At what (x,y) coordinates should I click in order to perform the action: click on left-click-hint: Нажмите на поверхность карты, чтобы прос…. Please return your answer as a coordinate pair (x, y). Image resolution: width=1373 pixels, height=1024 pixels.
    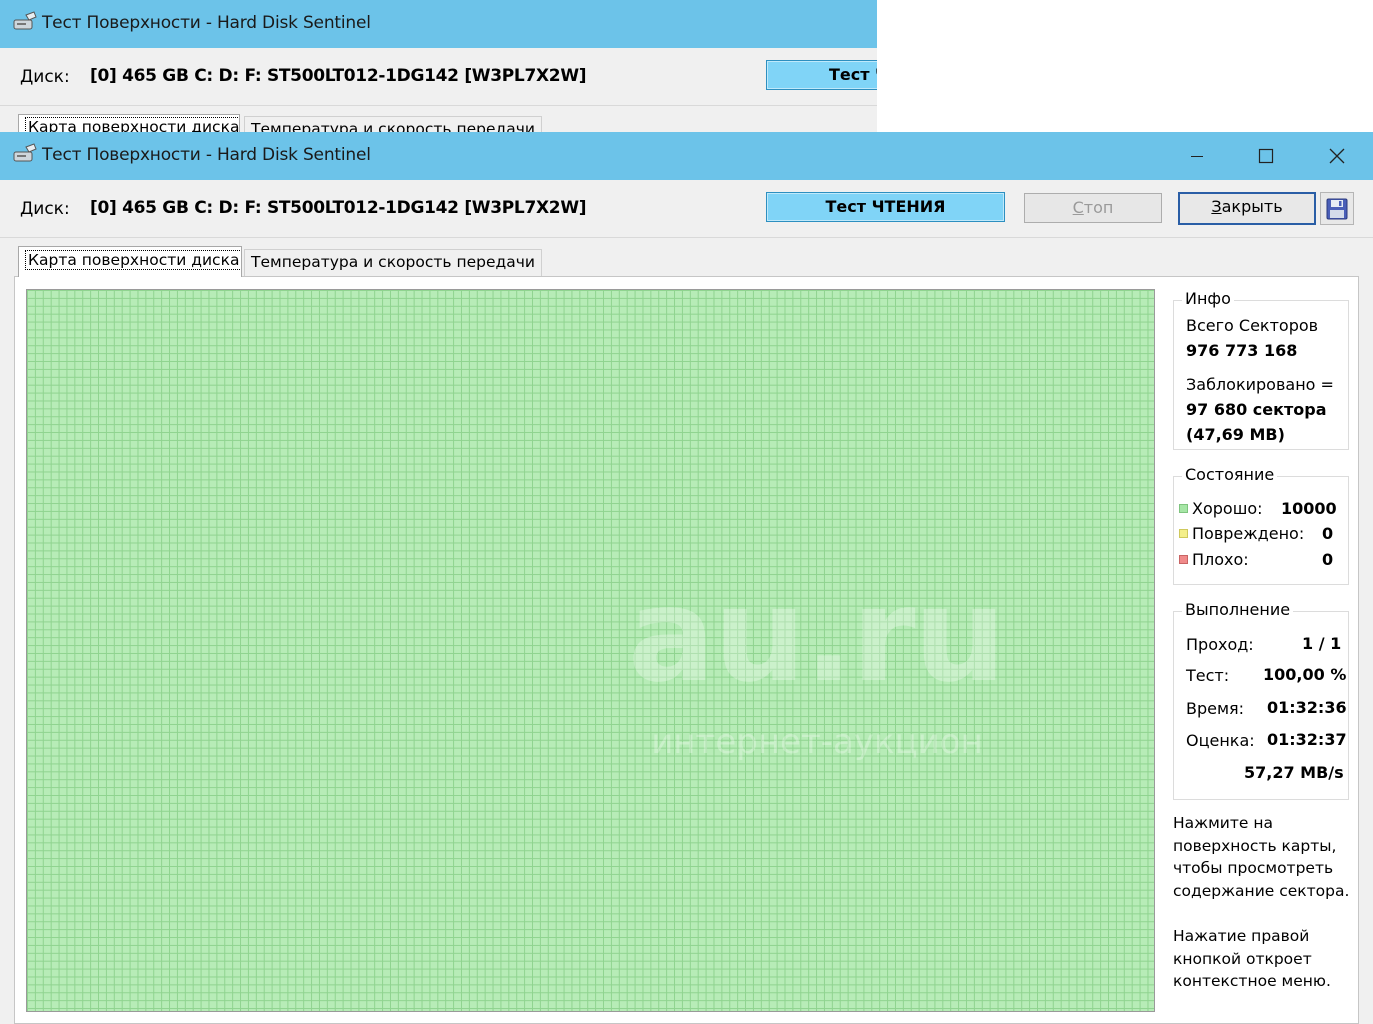
    Looking at the image, I should click on (1261, 857).